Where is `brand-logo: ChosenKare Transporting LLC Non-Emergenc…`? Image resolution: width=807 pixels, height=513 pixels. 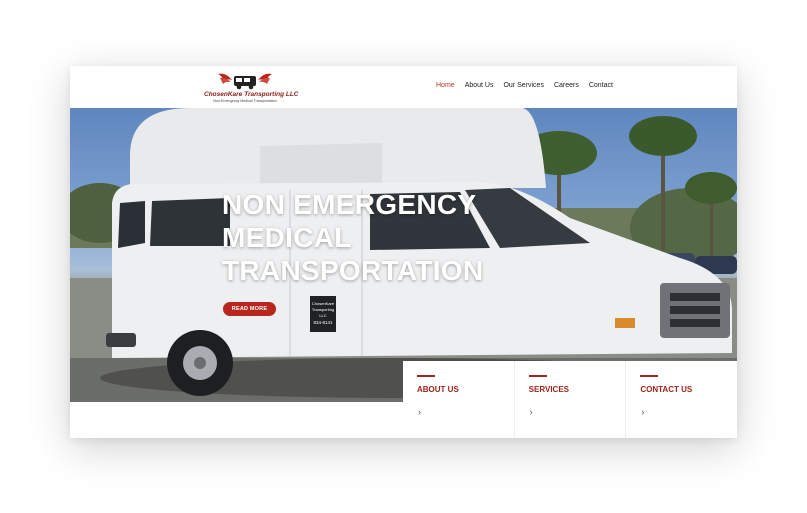
brand-logo: ChosenKare Transporting LLC Non-Emergenc… is located at coordinates (251, 88).